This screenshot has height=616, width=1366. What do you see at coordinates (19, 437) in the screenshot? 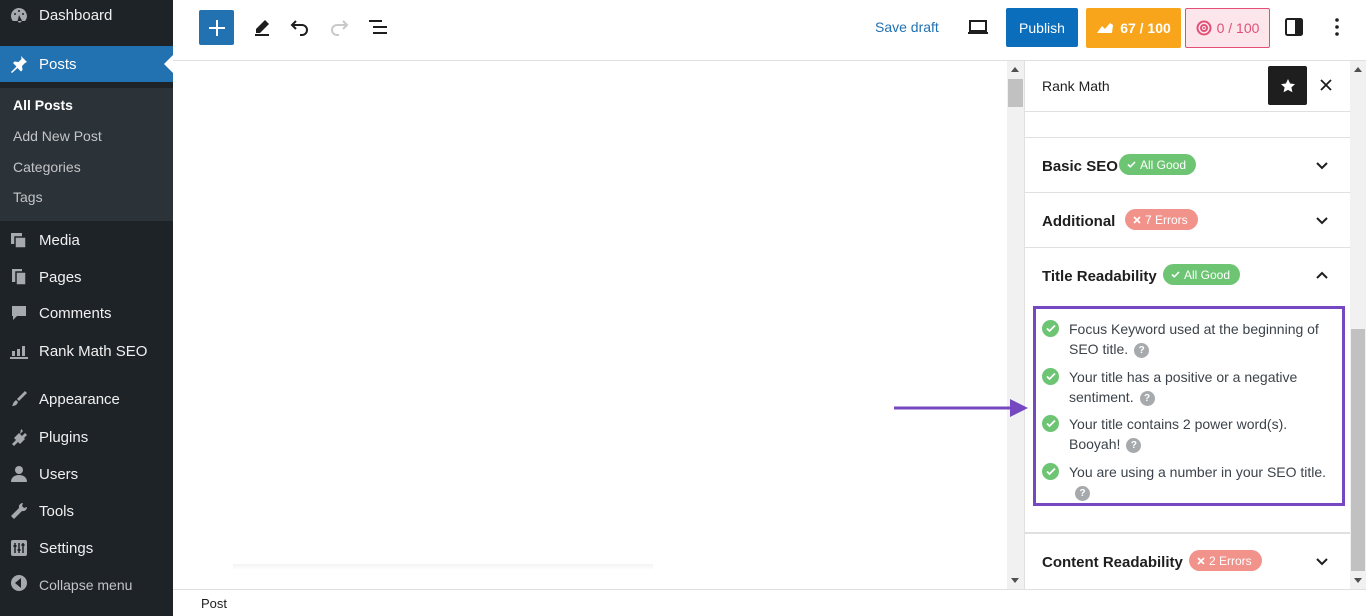
I see `plugin-icon` at bounding box center [19, 437].